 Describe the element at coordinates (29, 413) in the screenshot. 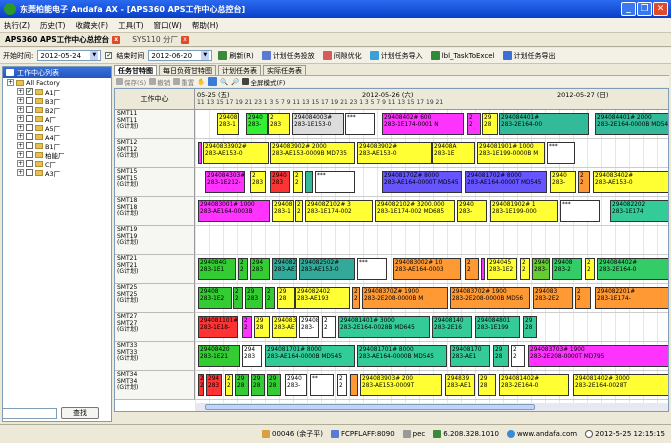

I see `search-input` at that location.